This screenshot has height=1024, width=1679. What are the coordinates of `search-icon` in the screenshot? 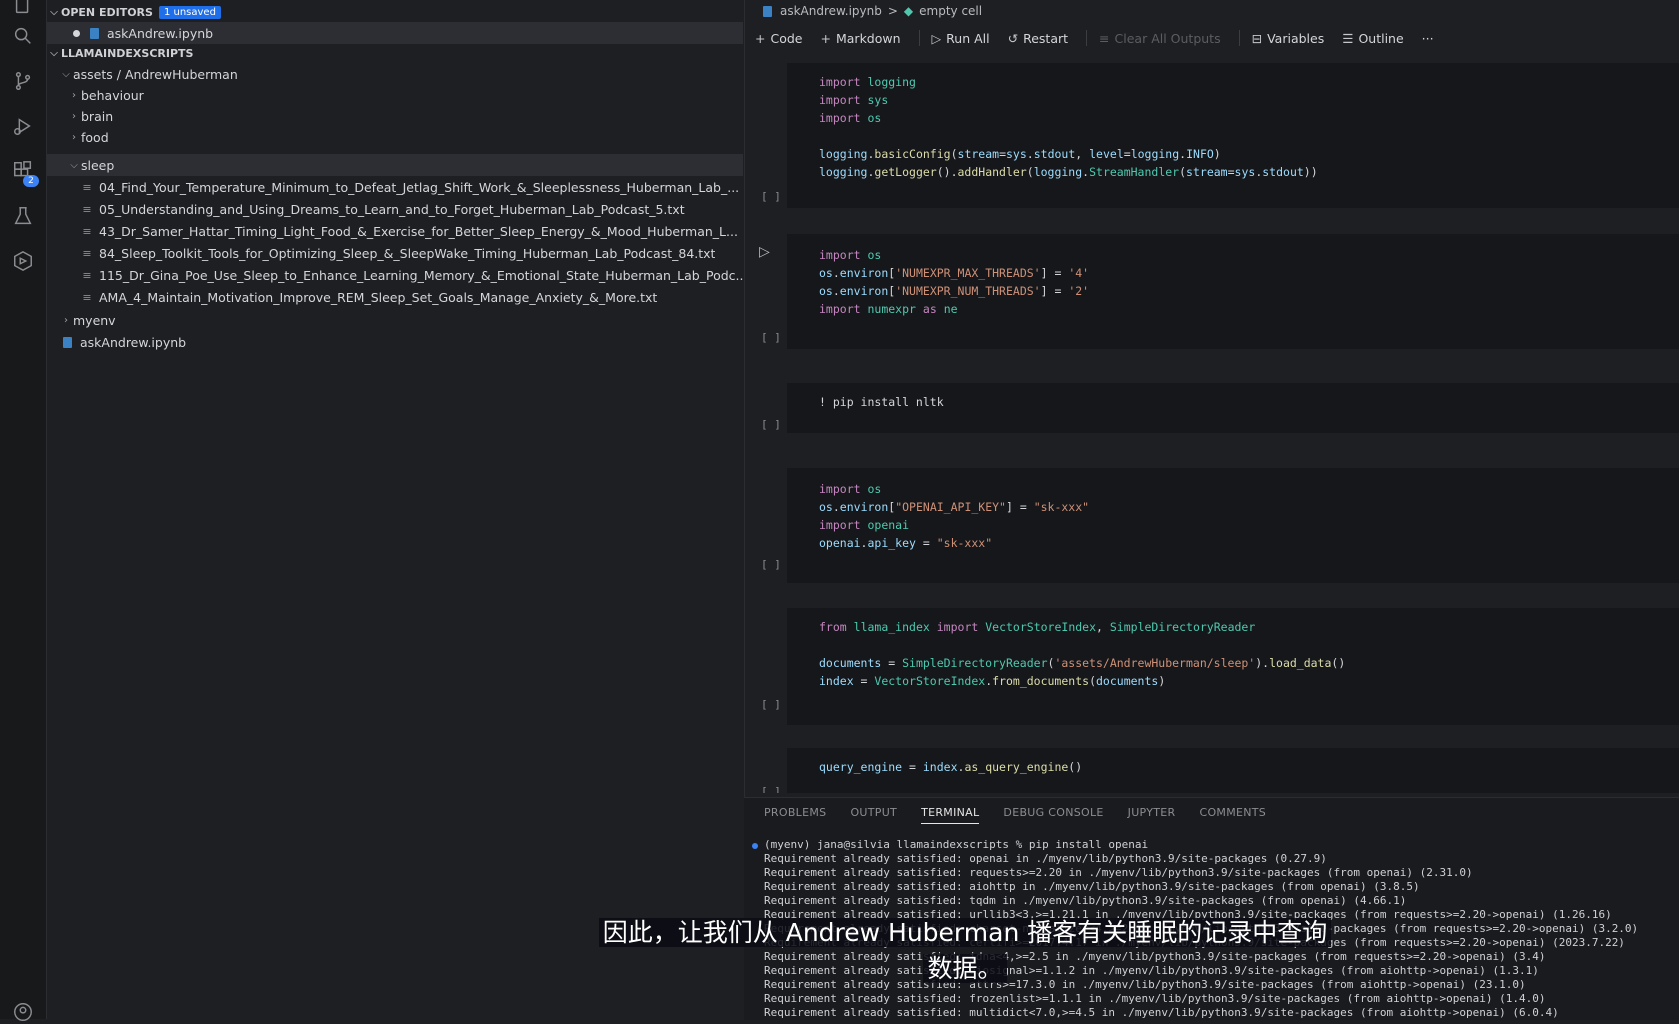 It's located at (23, 36).